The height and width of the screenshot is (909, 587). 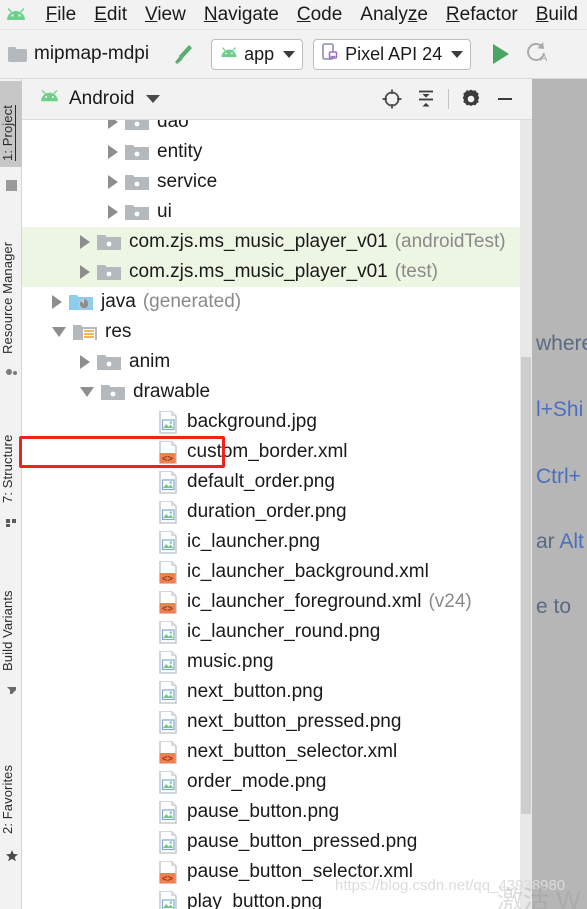 I want to click on tree-row: pause_button_pressed.png, so click(x=271, y=842).